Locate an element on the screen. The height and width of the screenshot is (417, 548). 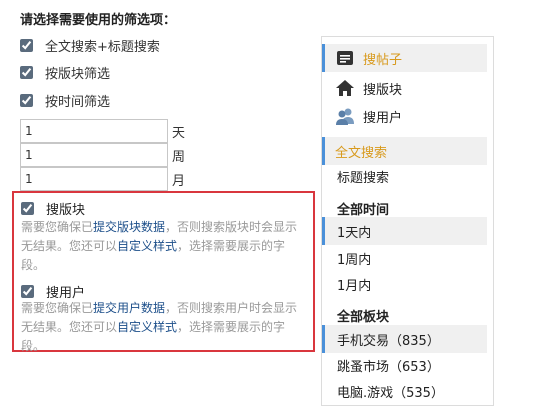
search-forum-checkbox is located at coordinates (27, 208).